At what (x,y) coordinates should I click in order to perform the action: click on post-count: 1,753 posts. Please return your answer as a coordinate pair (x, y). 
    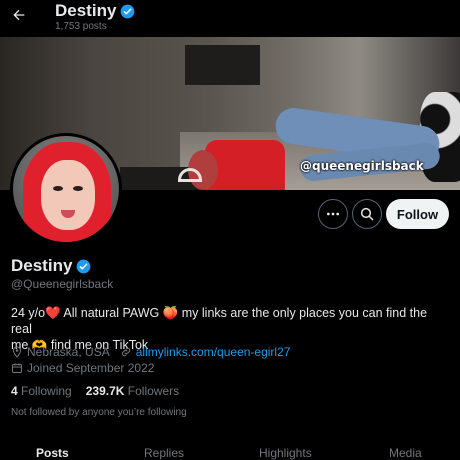
    Looking at the image, I should click on (81, 26).